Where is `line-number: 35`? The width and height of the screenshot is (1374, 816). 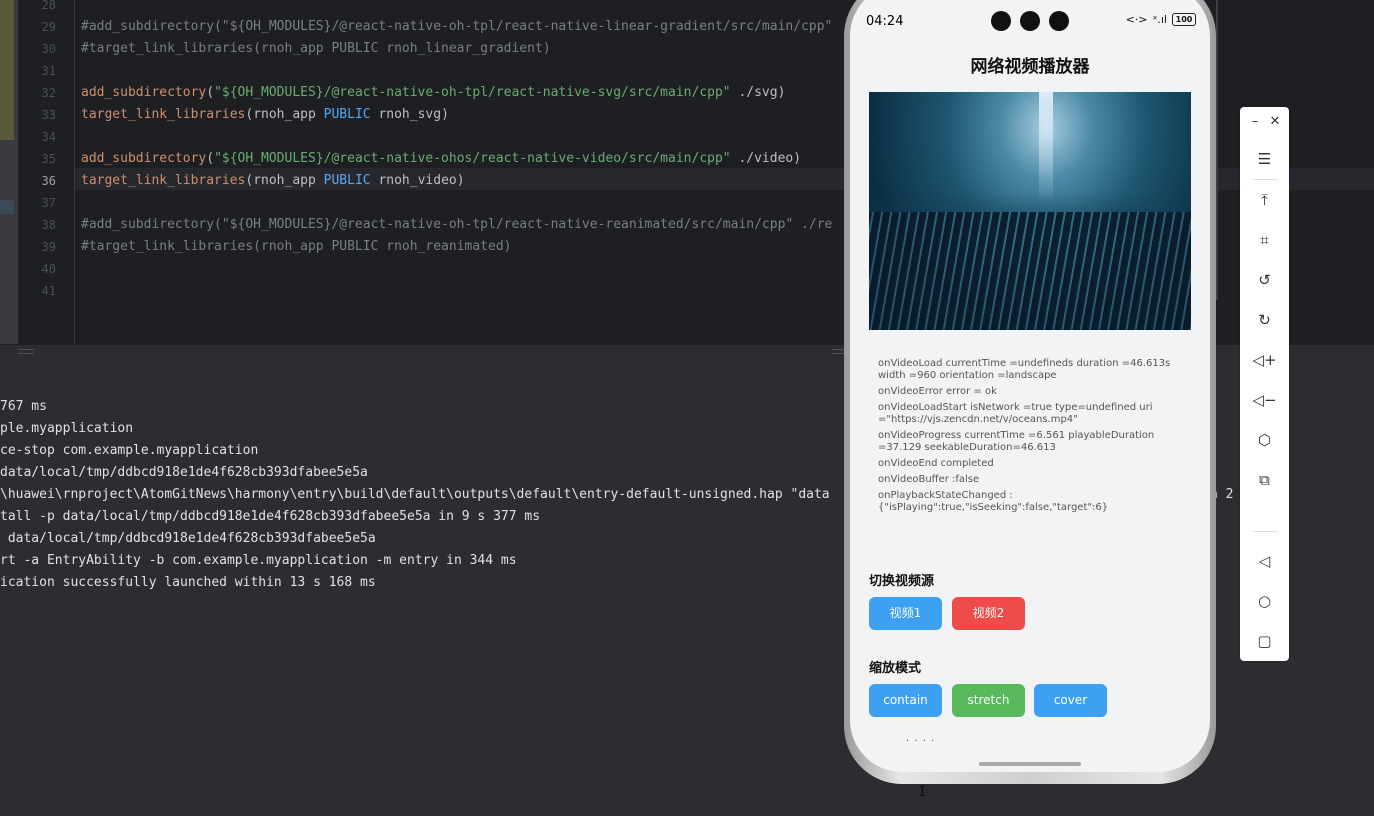
line-number: 35 is located at coordinates (48, 159).